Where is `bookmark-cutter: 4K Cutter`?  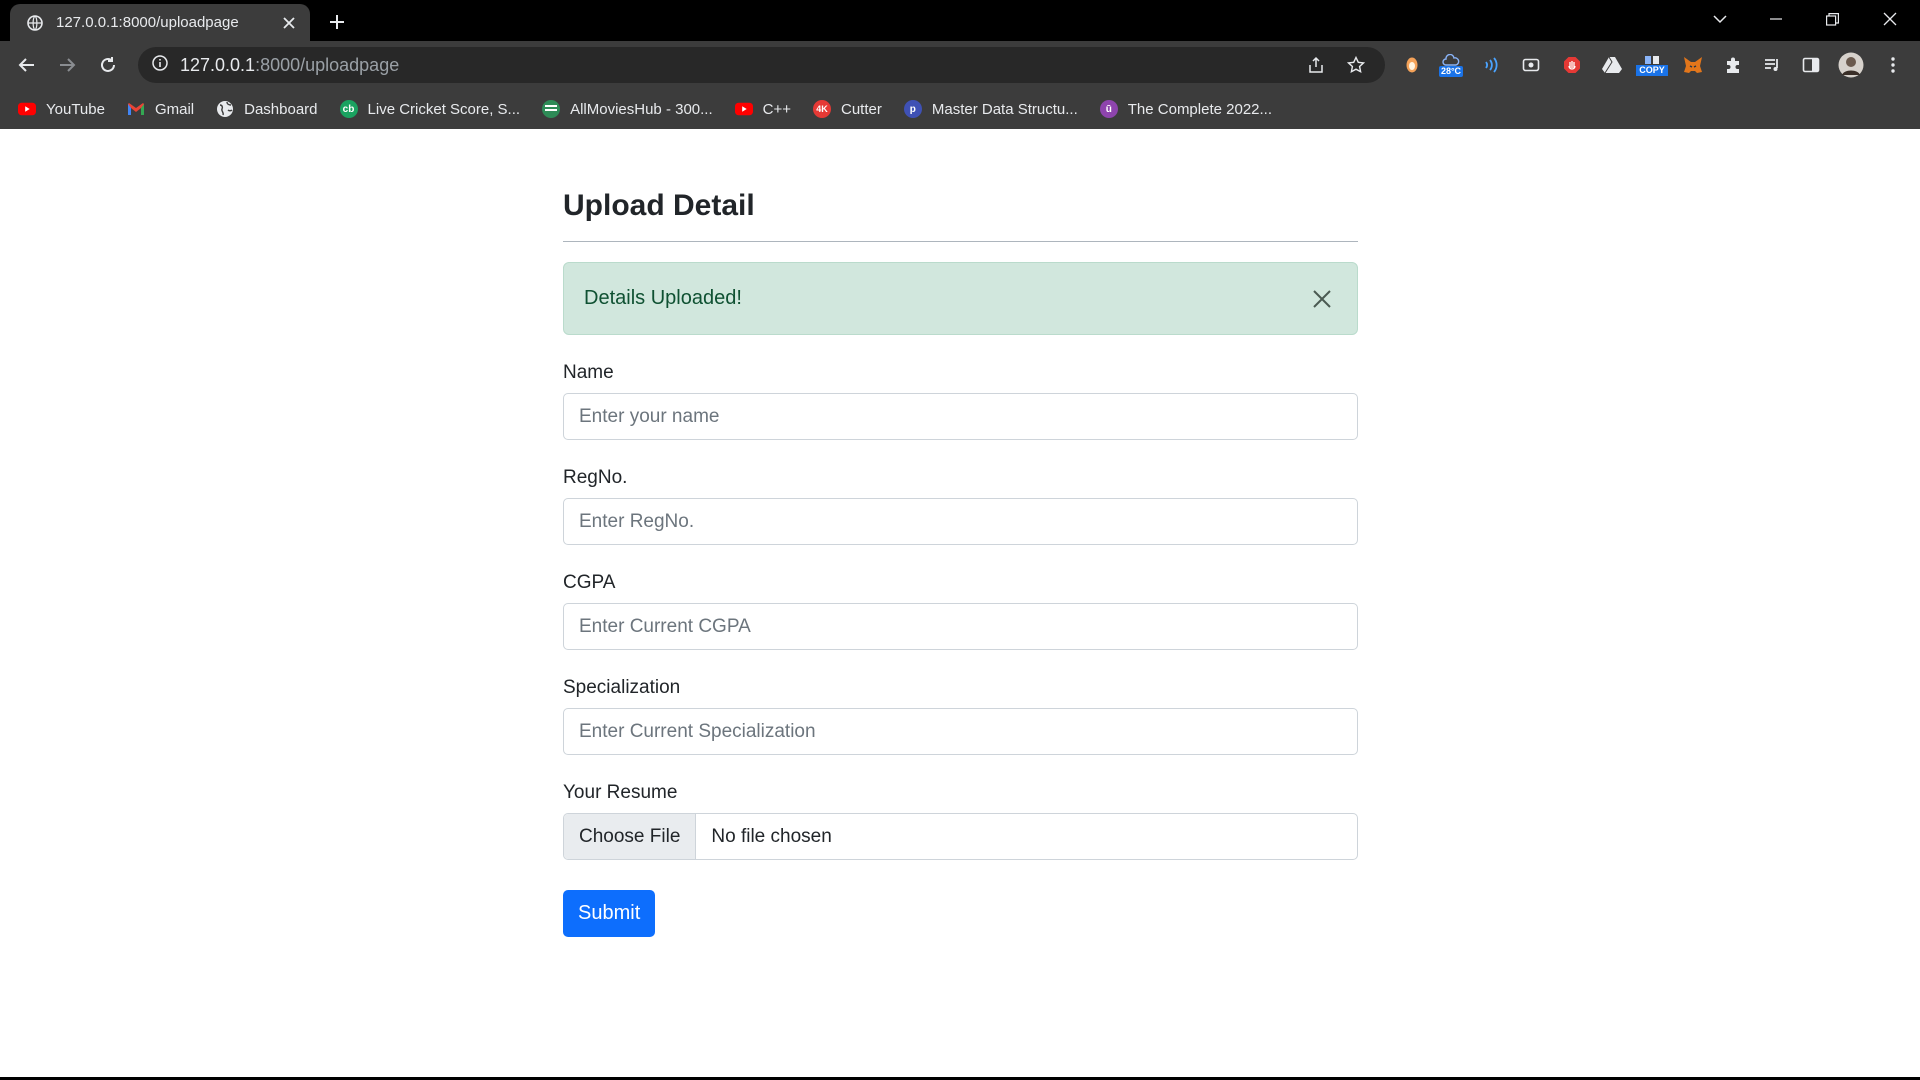 bookmark-cutter: 4K Cutter is located at coordinates (847, 109).